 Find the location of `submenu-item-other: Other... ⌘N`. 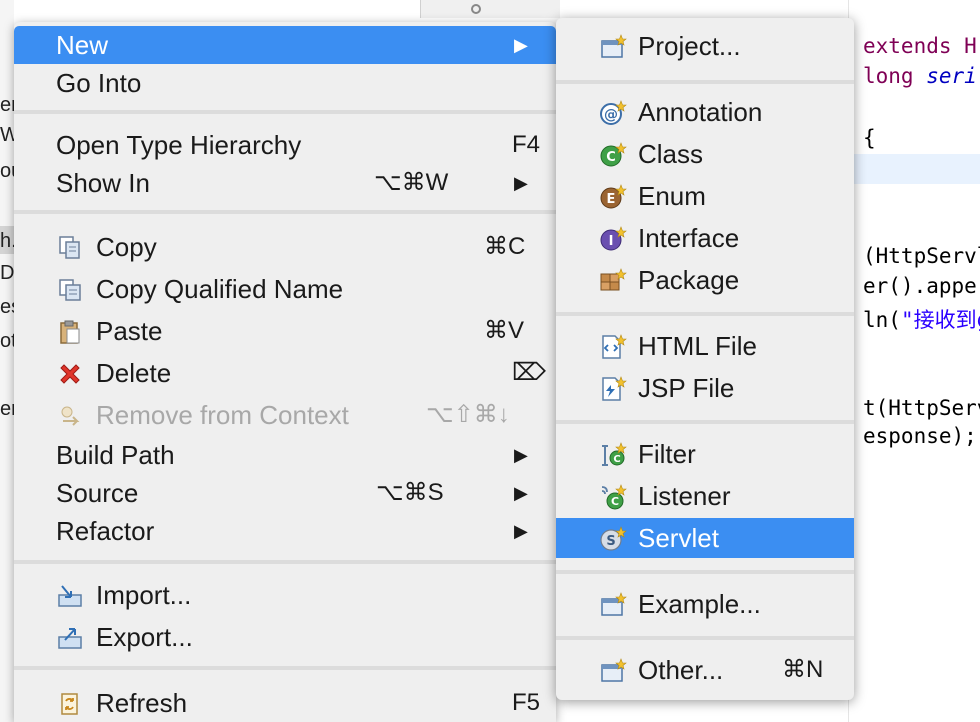

submenu-item-other: Other... ⌘N is located at coordinates (705, 670).